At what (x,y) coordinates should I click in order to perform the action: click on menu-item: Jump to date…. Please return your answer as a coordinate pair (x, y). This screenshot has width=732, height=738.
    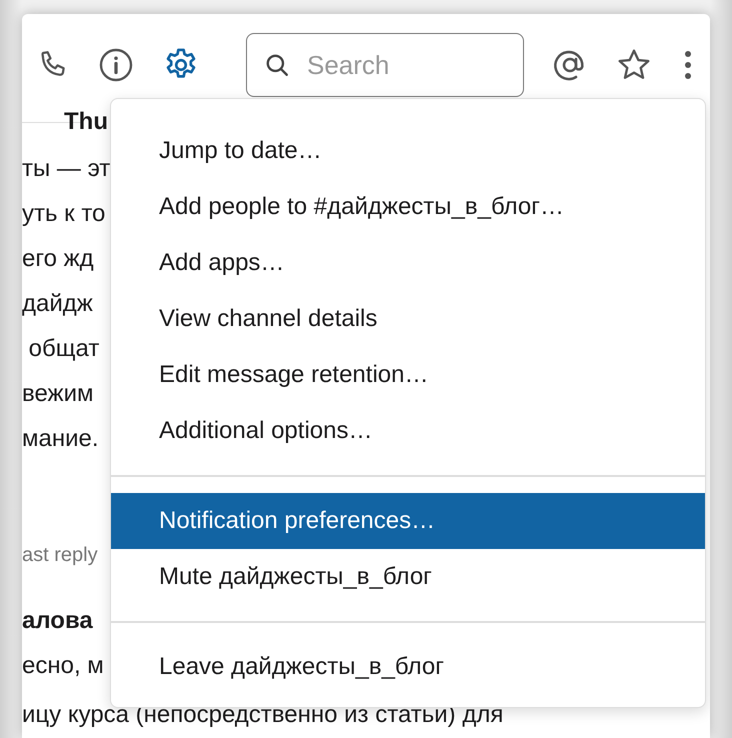
    Looking at the image, I should click on (408, 151).